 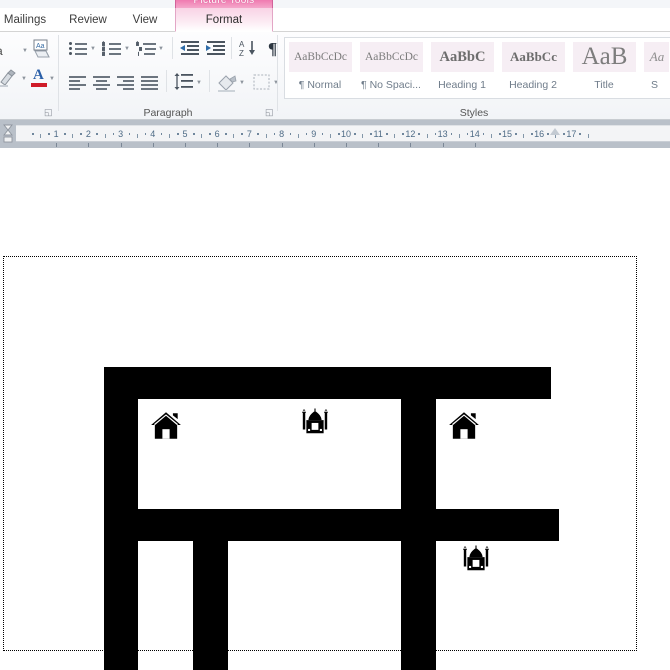 I want to click on tab-selector-icon, so click(x=8, y=134).